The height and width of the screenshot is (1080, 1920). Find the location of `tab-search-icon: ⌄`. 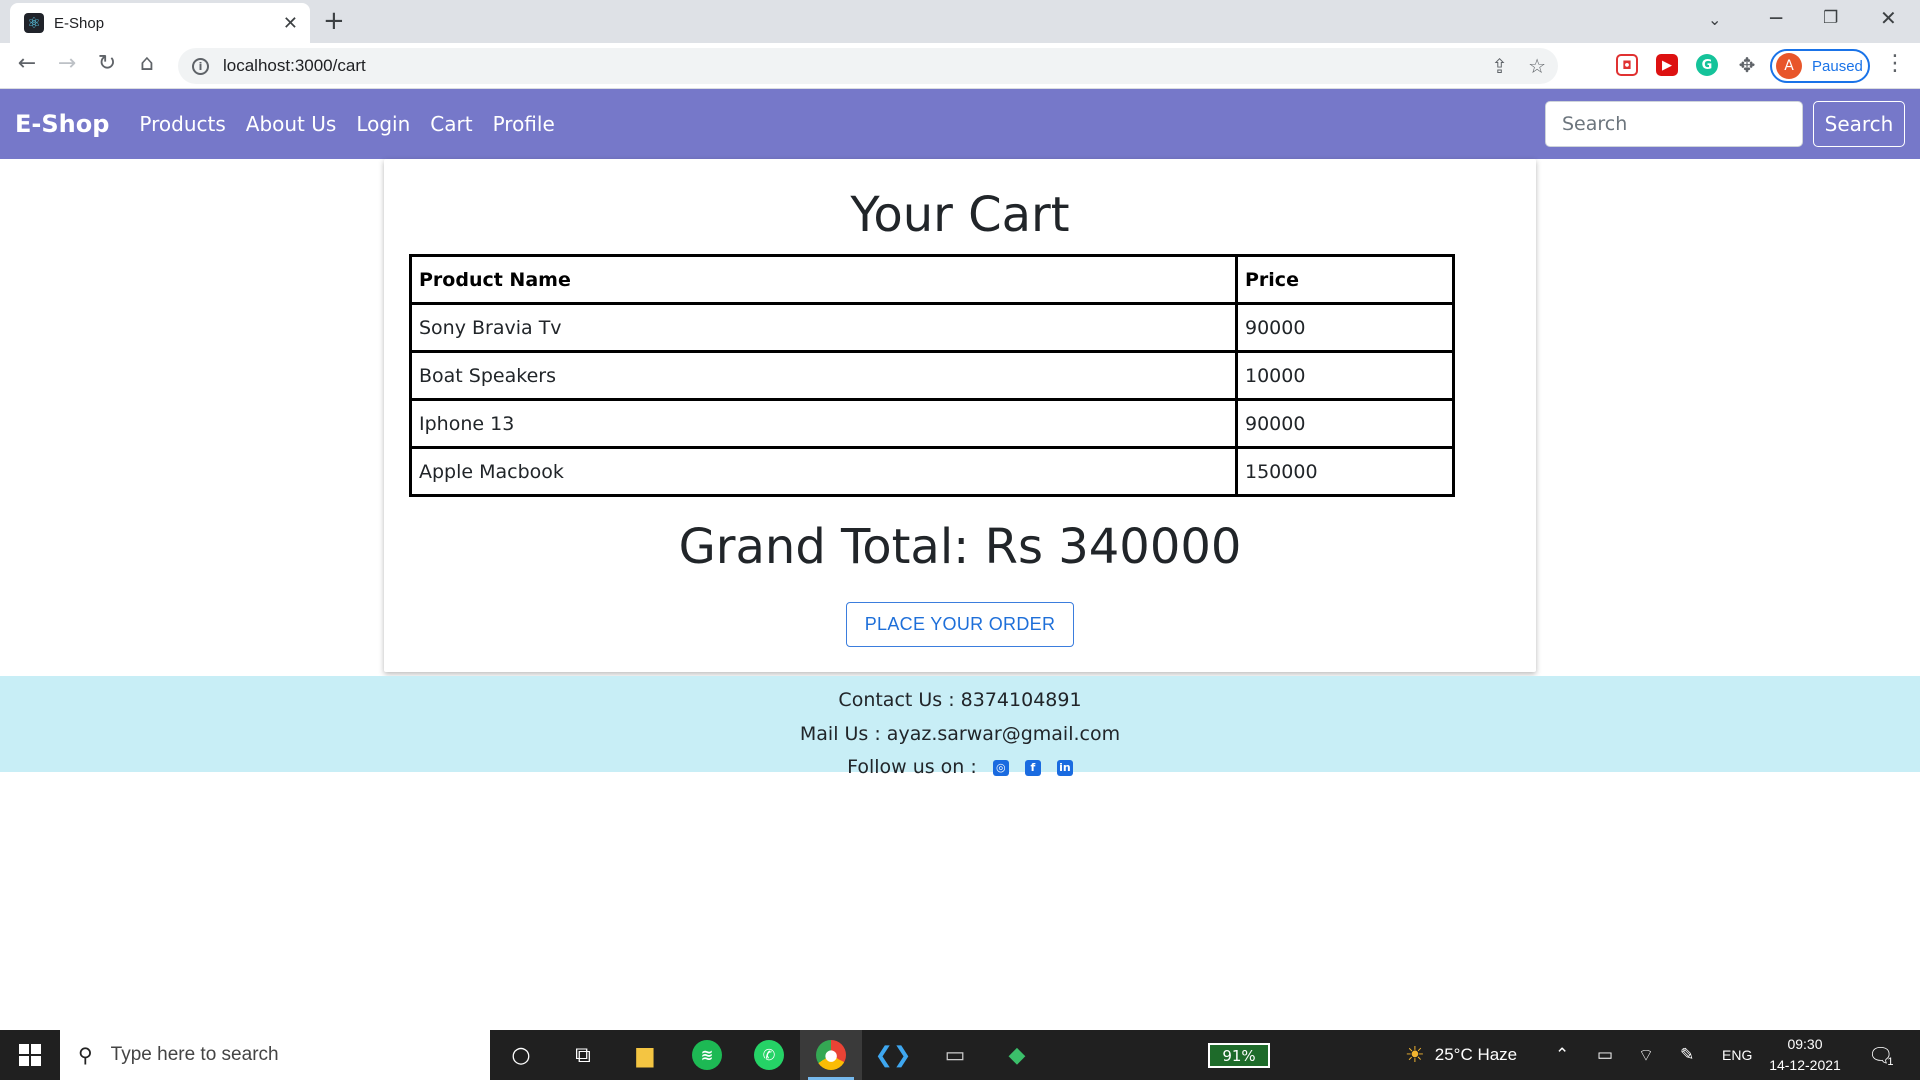

tab-search-icon: ⌄ is located at coordinates (1714, 19).